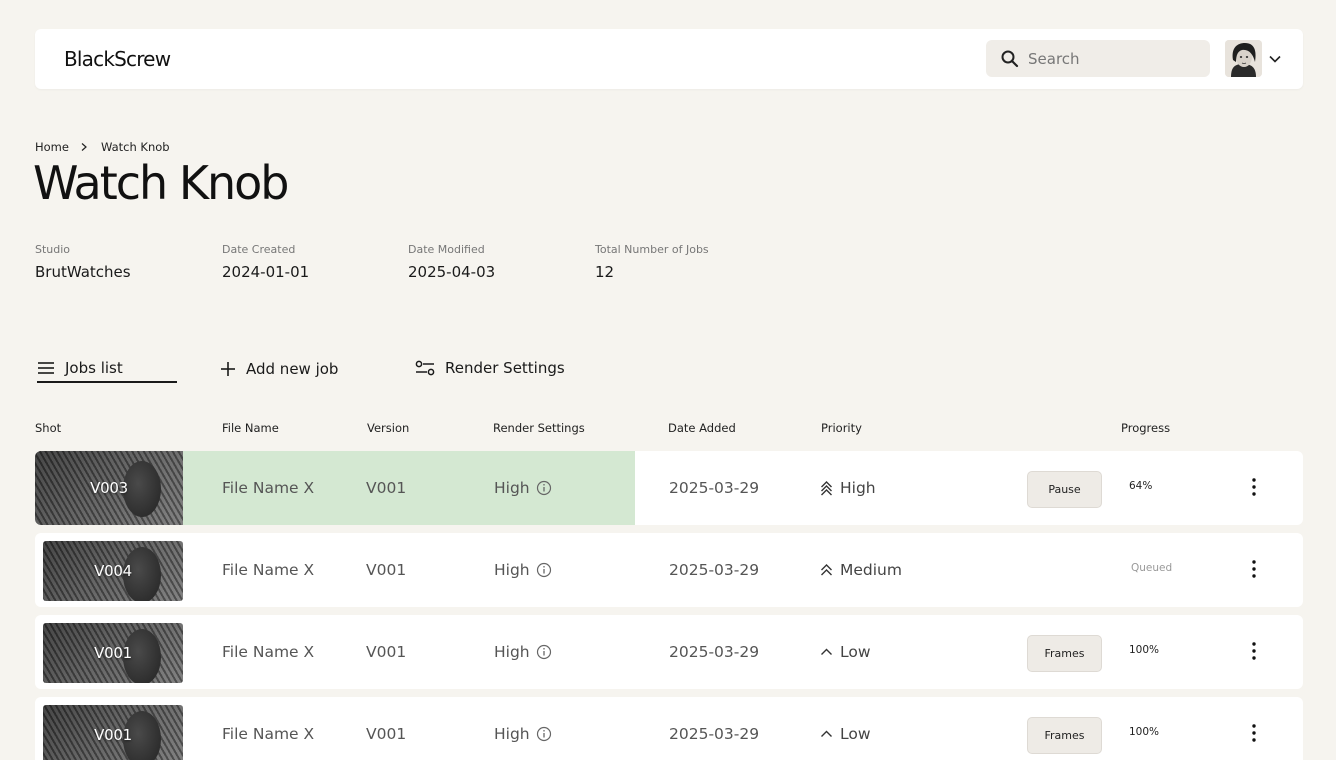 This screenshot has width=1336, height=760. I want to click on shot-label: V004, so click(113, 571).